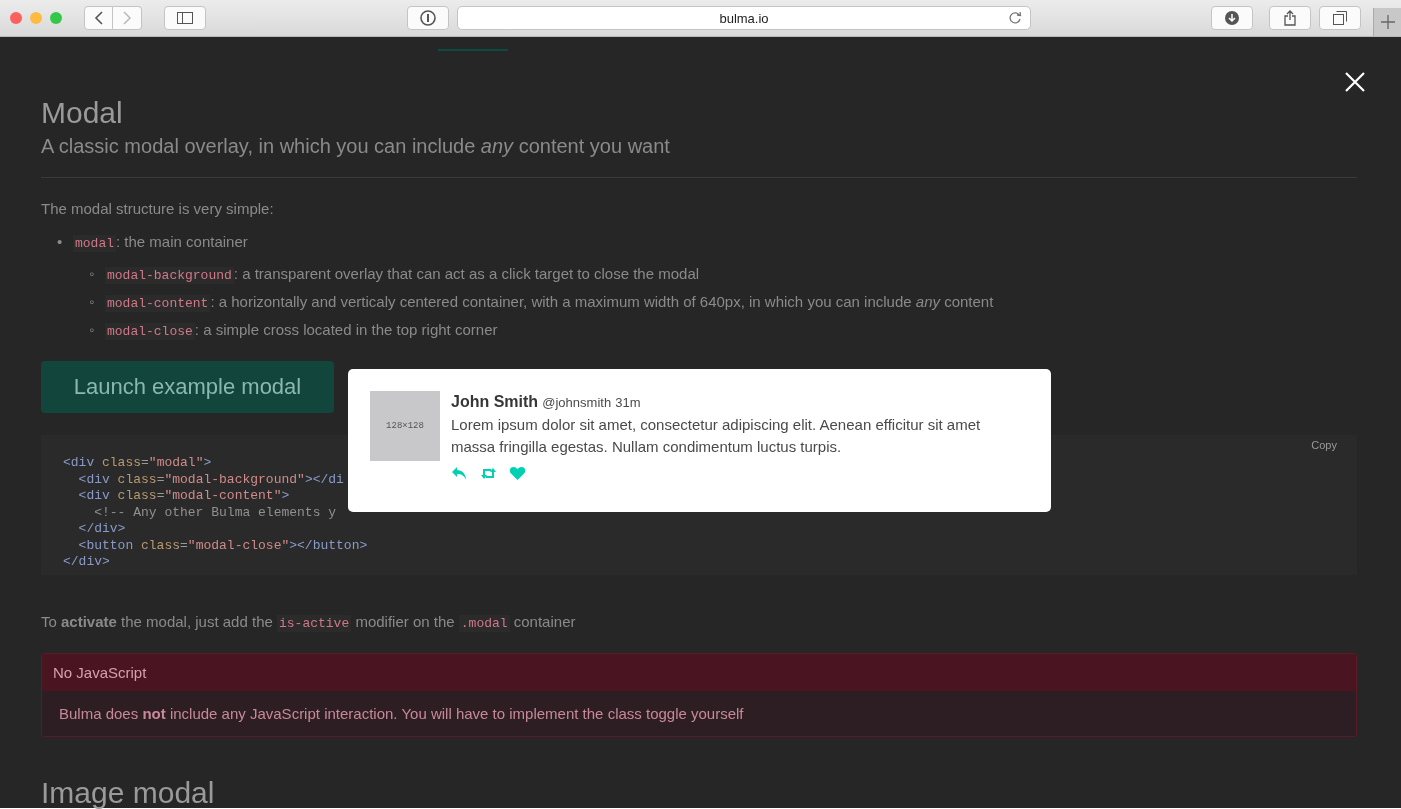 The width and height of the screenshot is (1401, 809). I want to click on tabs-button, so click(1340, 18).